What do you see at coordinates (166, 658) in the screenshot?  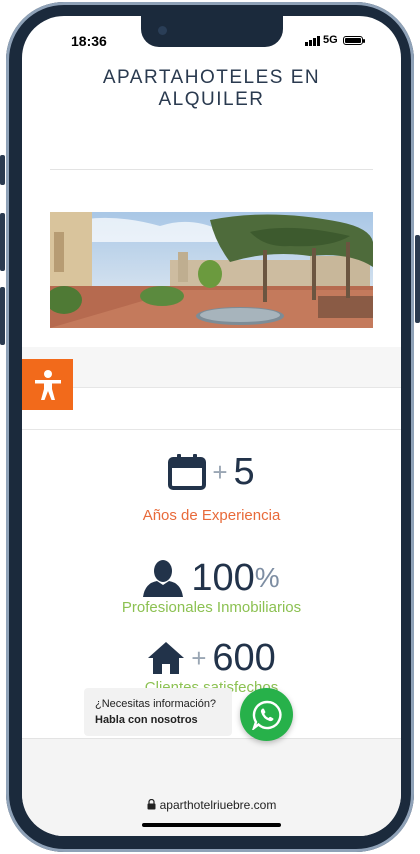 I see `home-icon` at bounding box center [166, 658].